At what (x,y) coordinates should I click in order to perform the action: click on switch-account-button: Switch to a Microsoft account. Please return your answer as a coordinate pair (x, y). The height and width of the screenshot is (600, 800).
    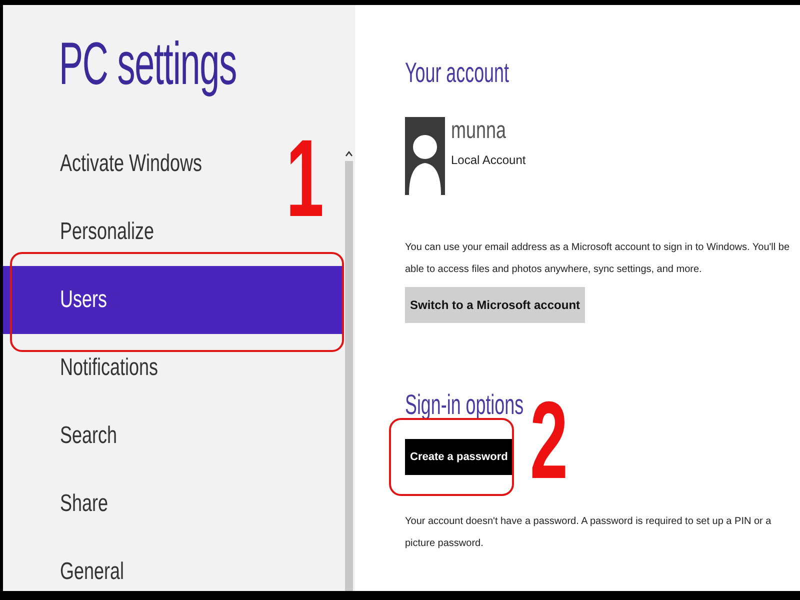
    Looking at the image, I should click on (495, 305).